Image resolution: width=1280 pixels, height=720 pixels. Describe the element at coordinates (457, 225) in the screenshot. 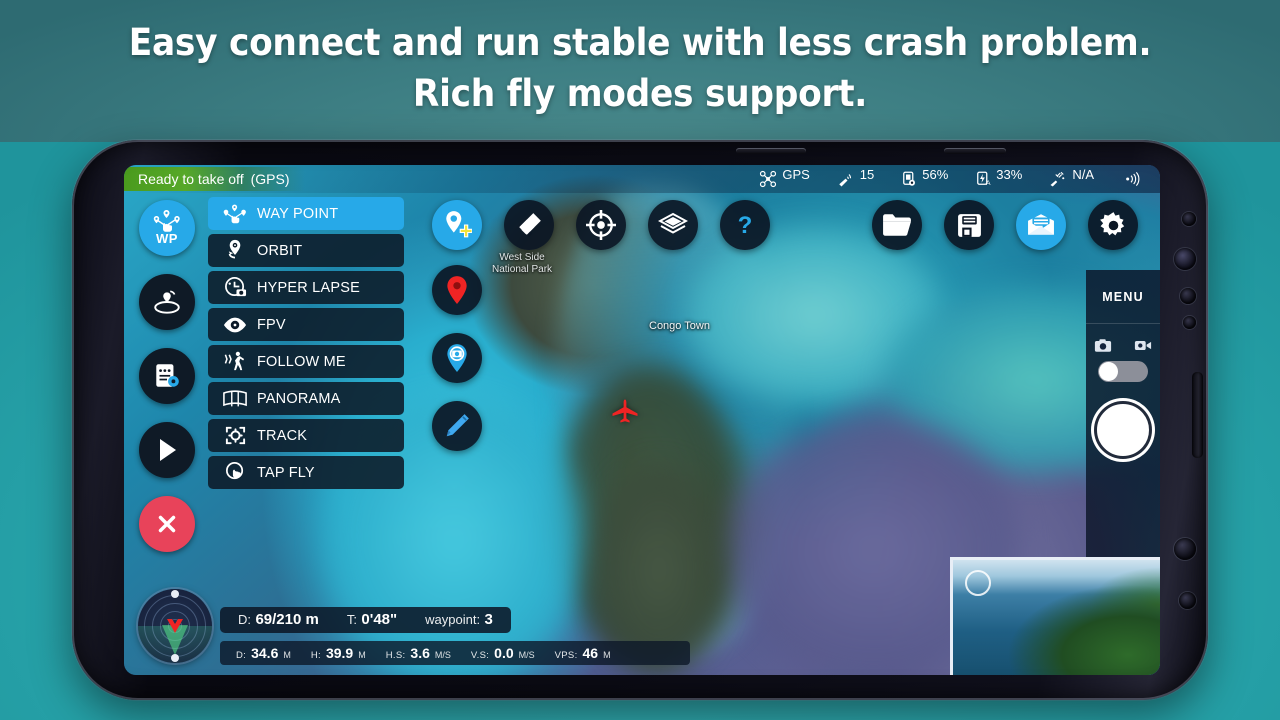

I see `add-waypoint-button` at that location.